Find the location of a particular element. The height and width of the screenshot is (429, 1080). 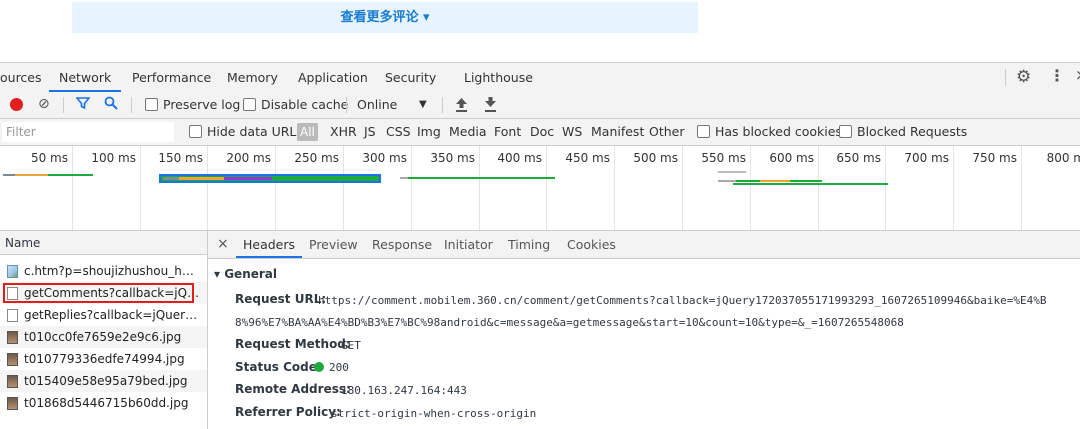

filter-type-other: Other is located at coordinates (667, 132).